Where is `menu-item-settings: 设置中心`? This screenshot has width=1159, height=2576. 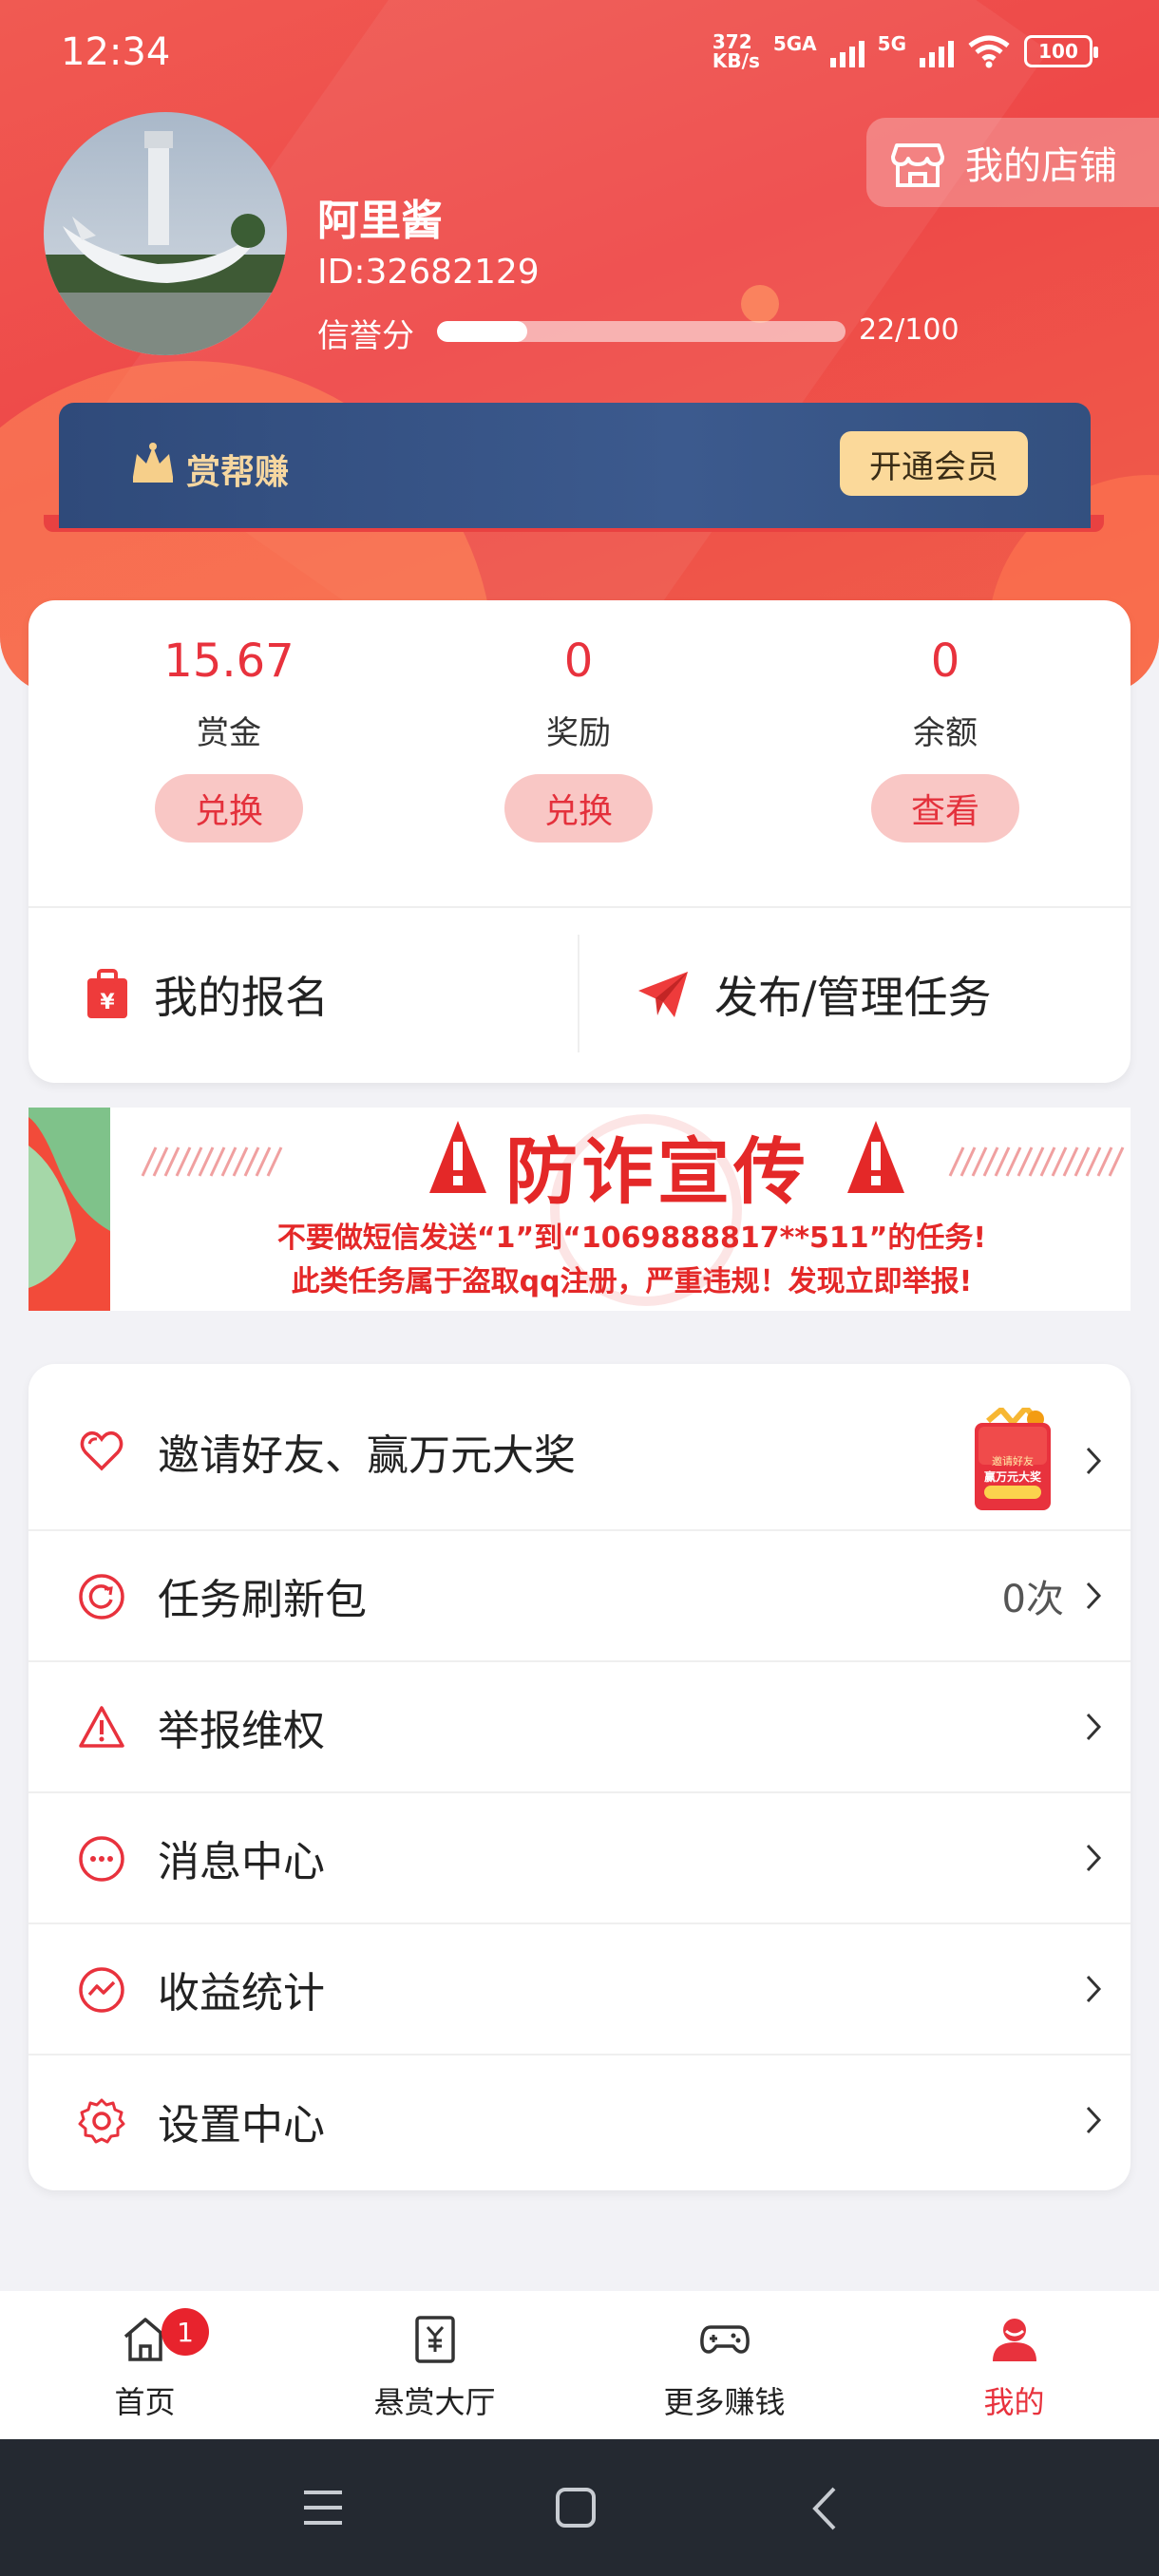 menu-item-settings: 设置中心 is located at coordinates (579, 2121).